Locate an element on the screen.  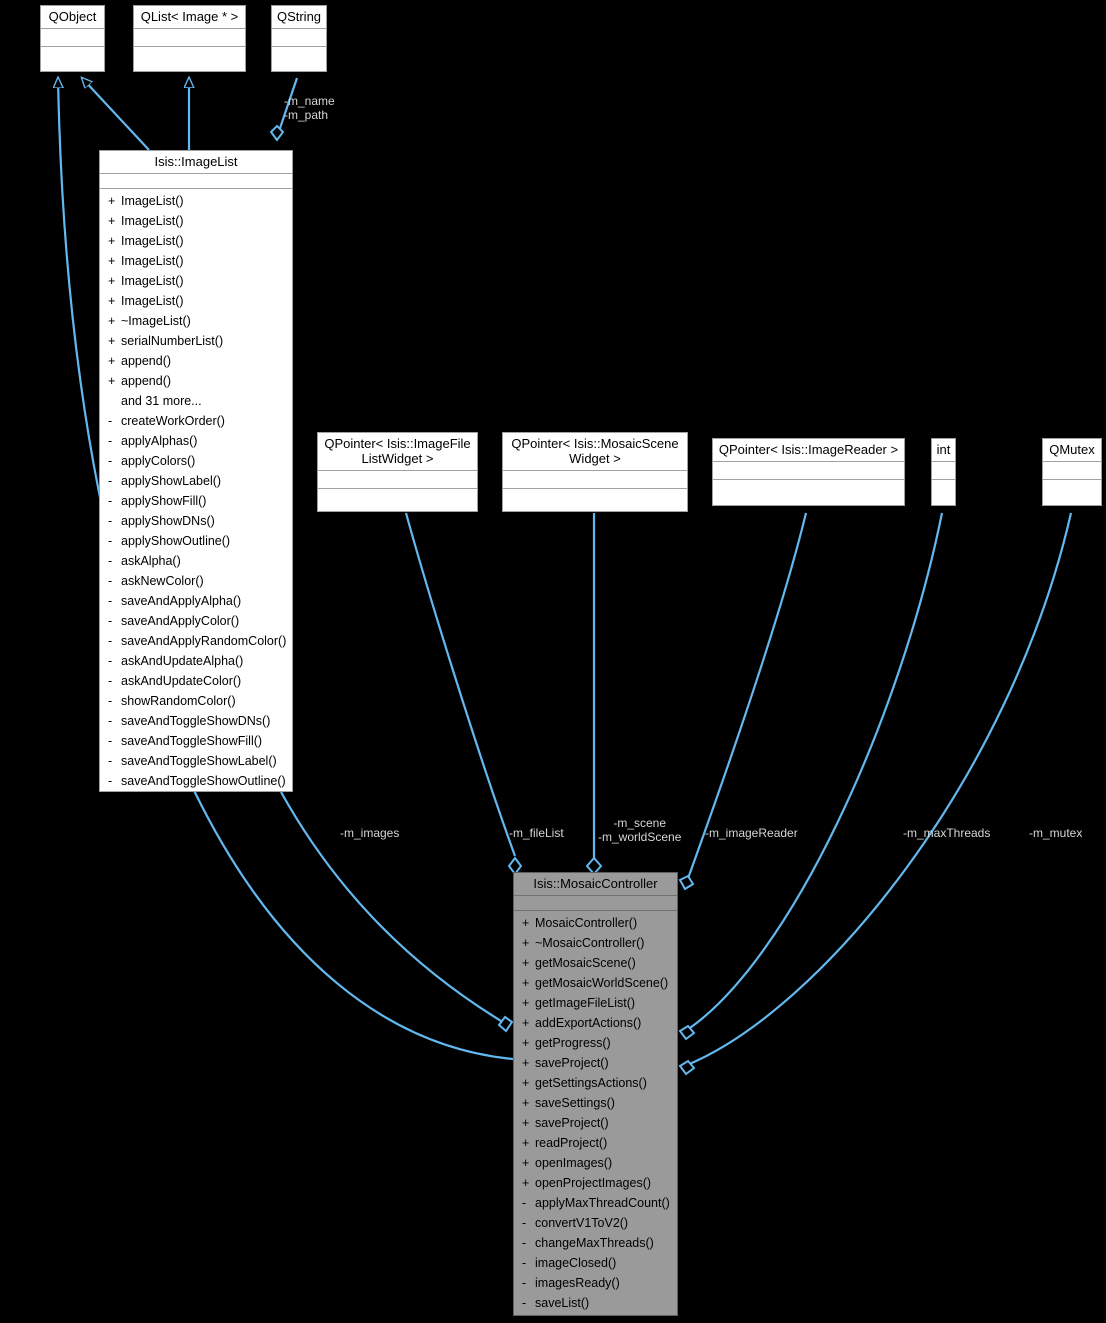
edge-label-scenes: -m_scene -m_worldScene is located at coordinates (640, 830).